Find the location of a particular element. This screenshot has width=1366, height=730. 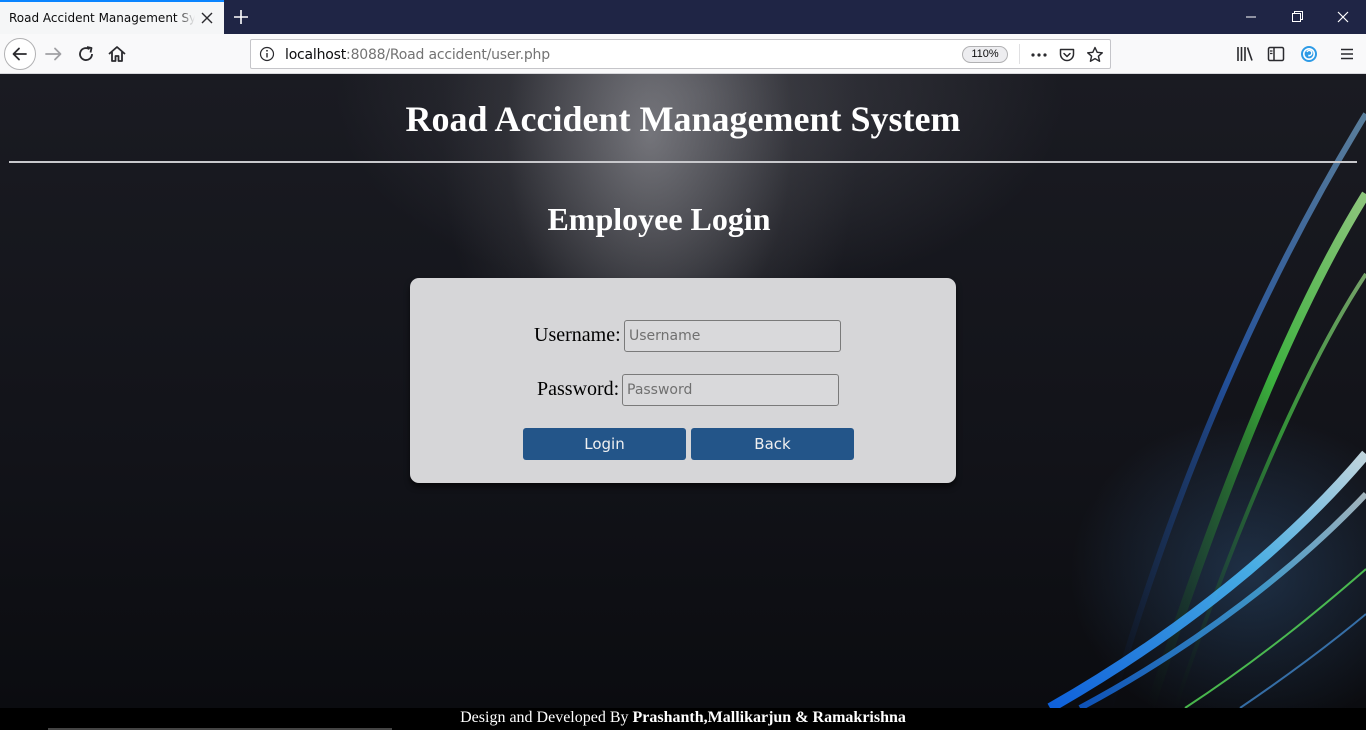

window-close-icon is located at coordinates (1343, 17).